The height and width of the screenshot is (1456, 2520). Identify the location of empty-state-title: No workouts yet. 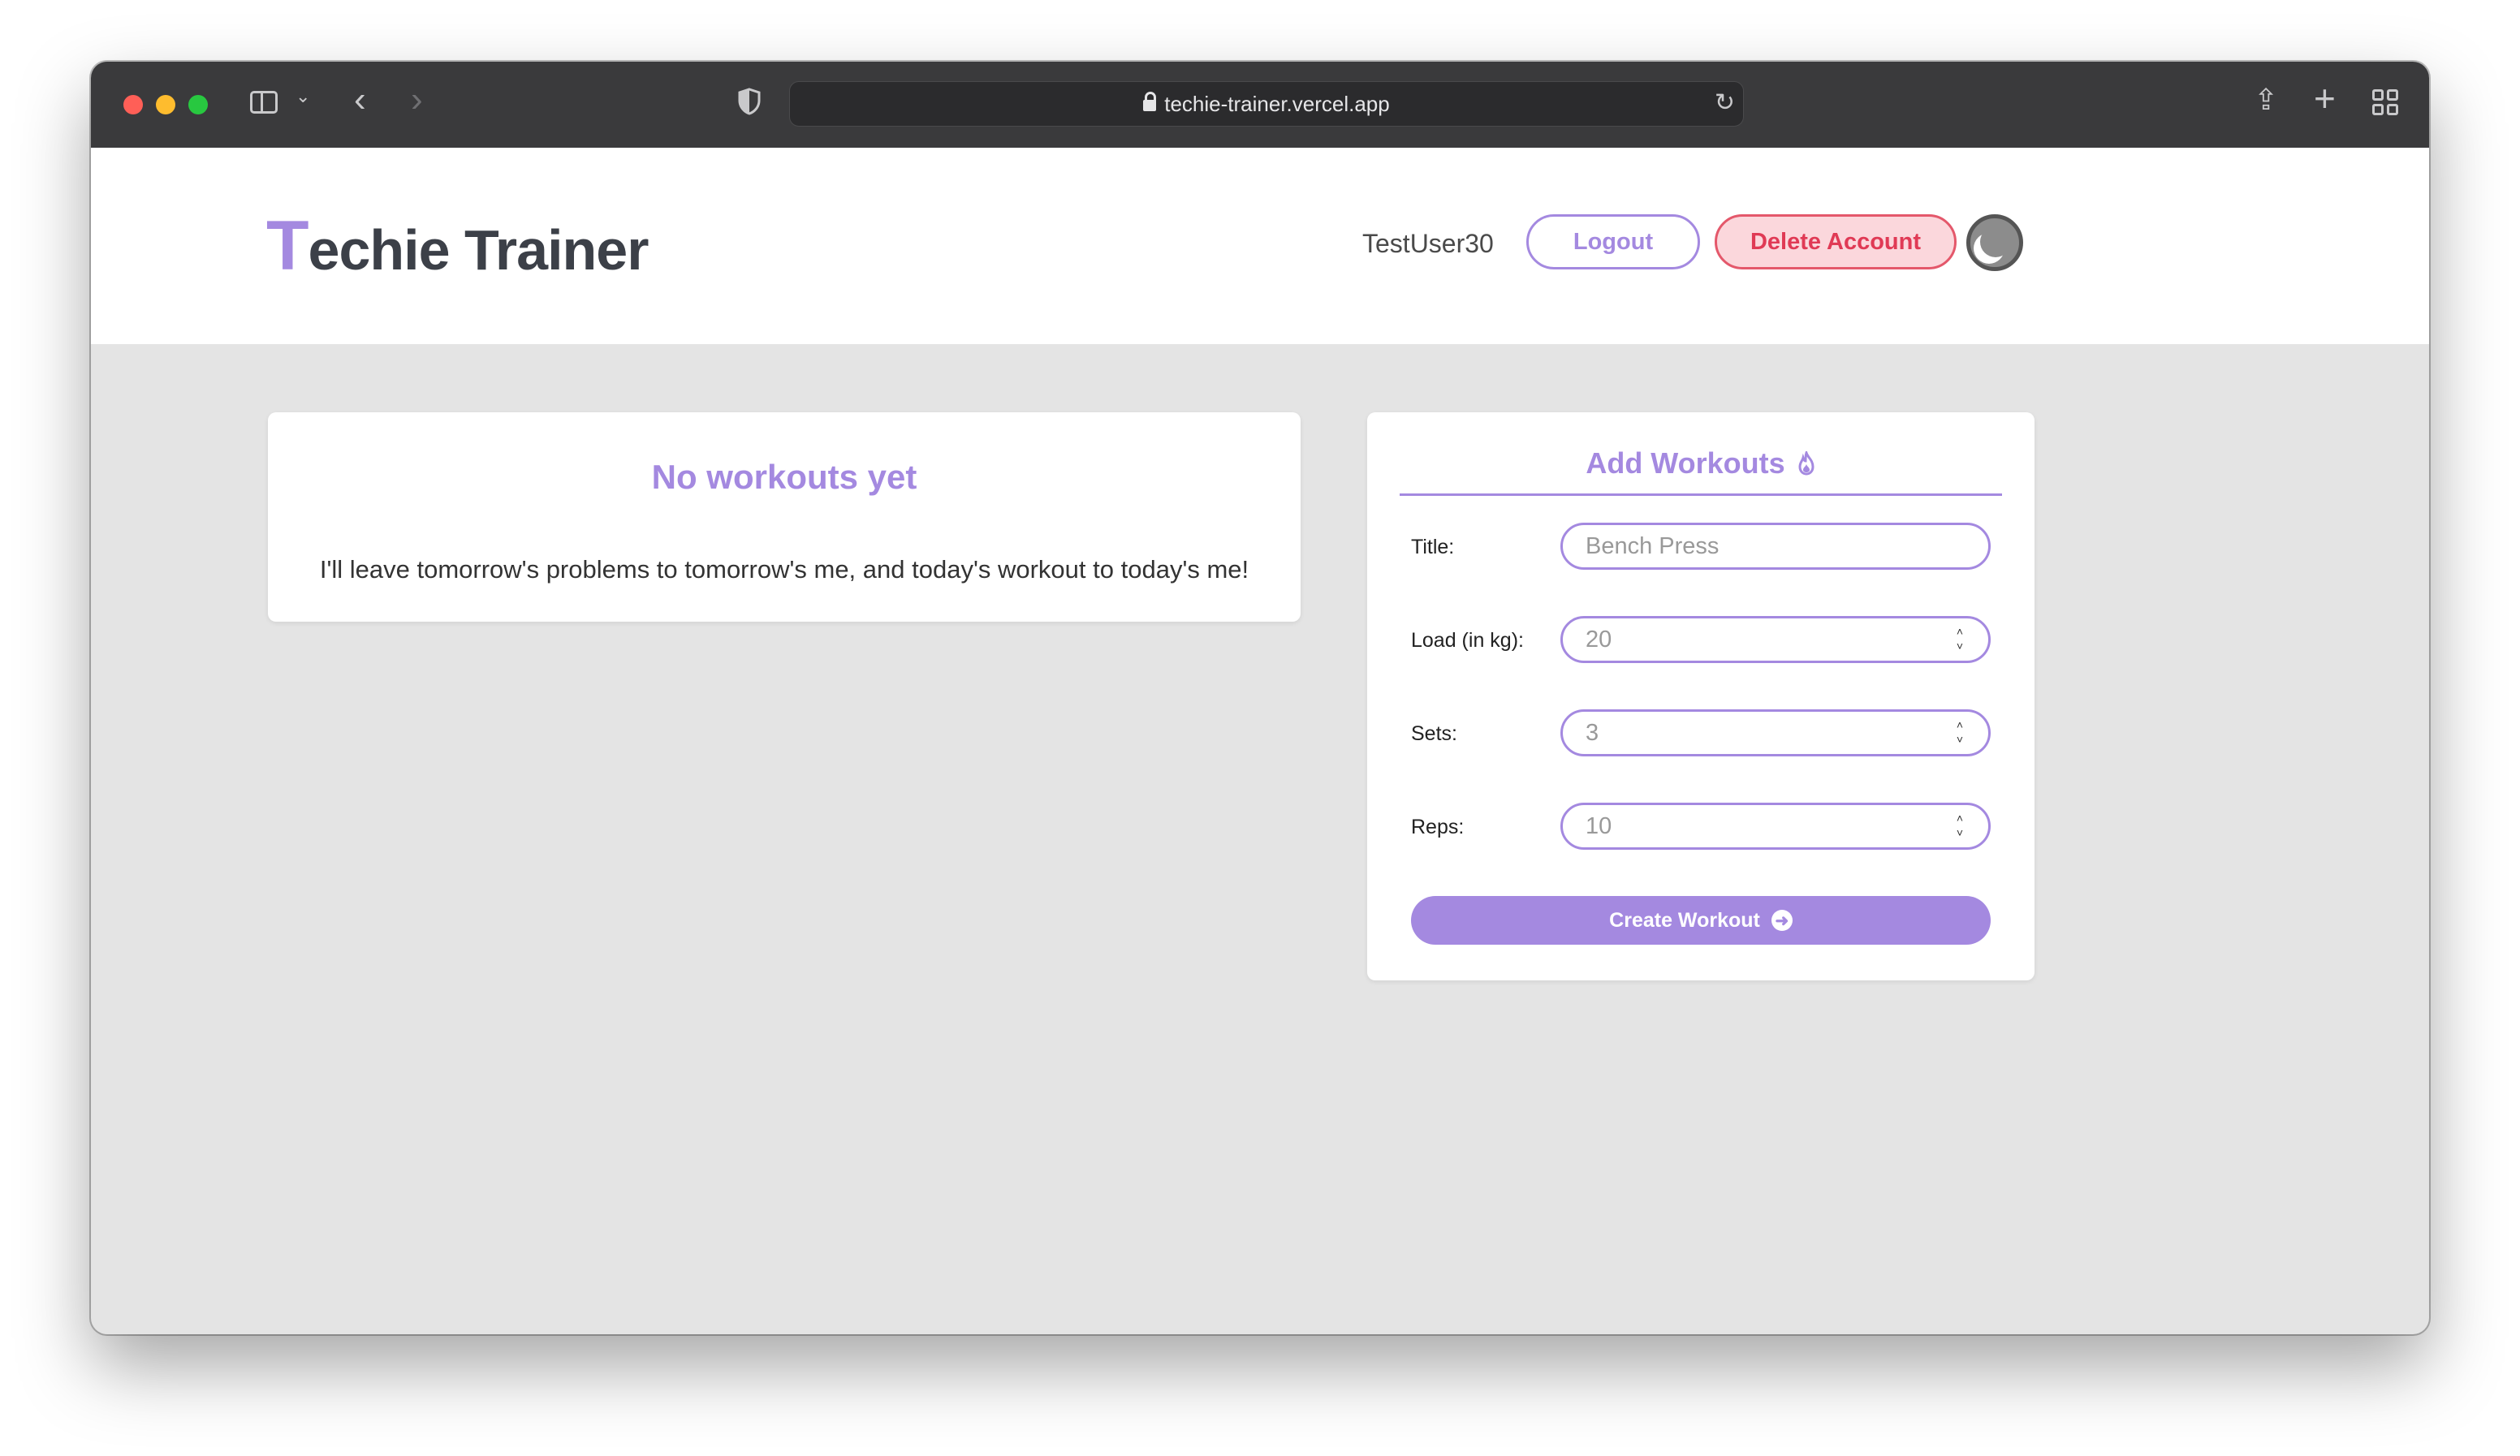
(784, 477).